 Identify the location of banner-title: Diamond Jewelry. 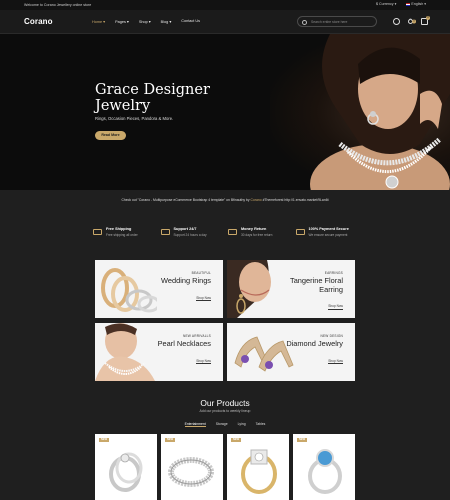
(314, 343).